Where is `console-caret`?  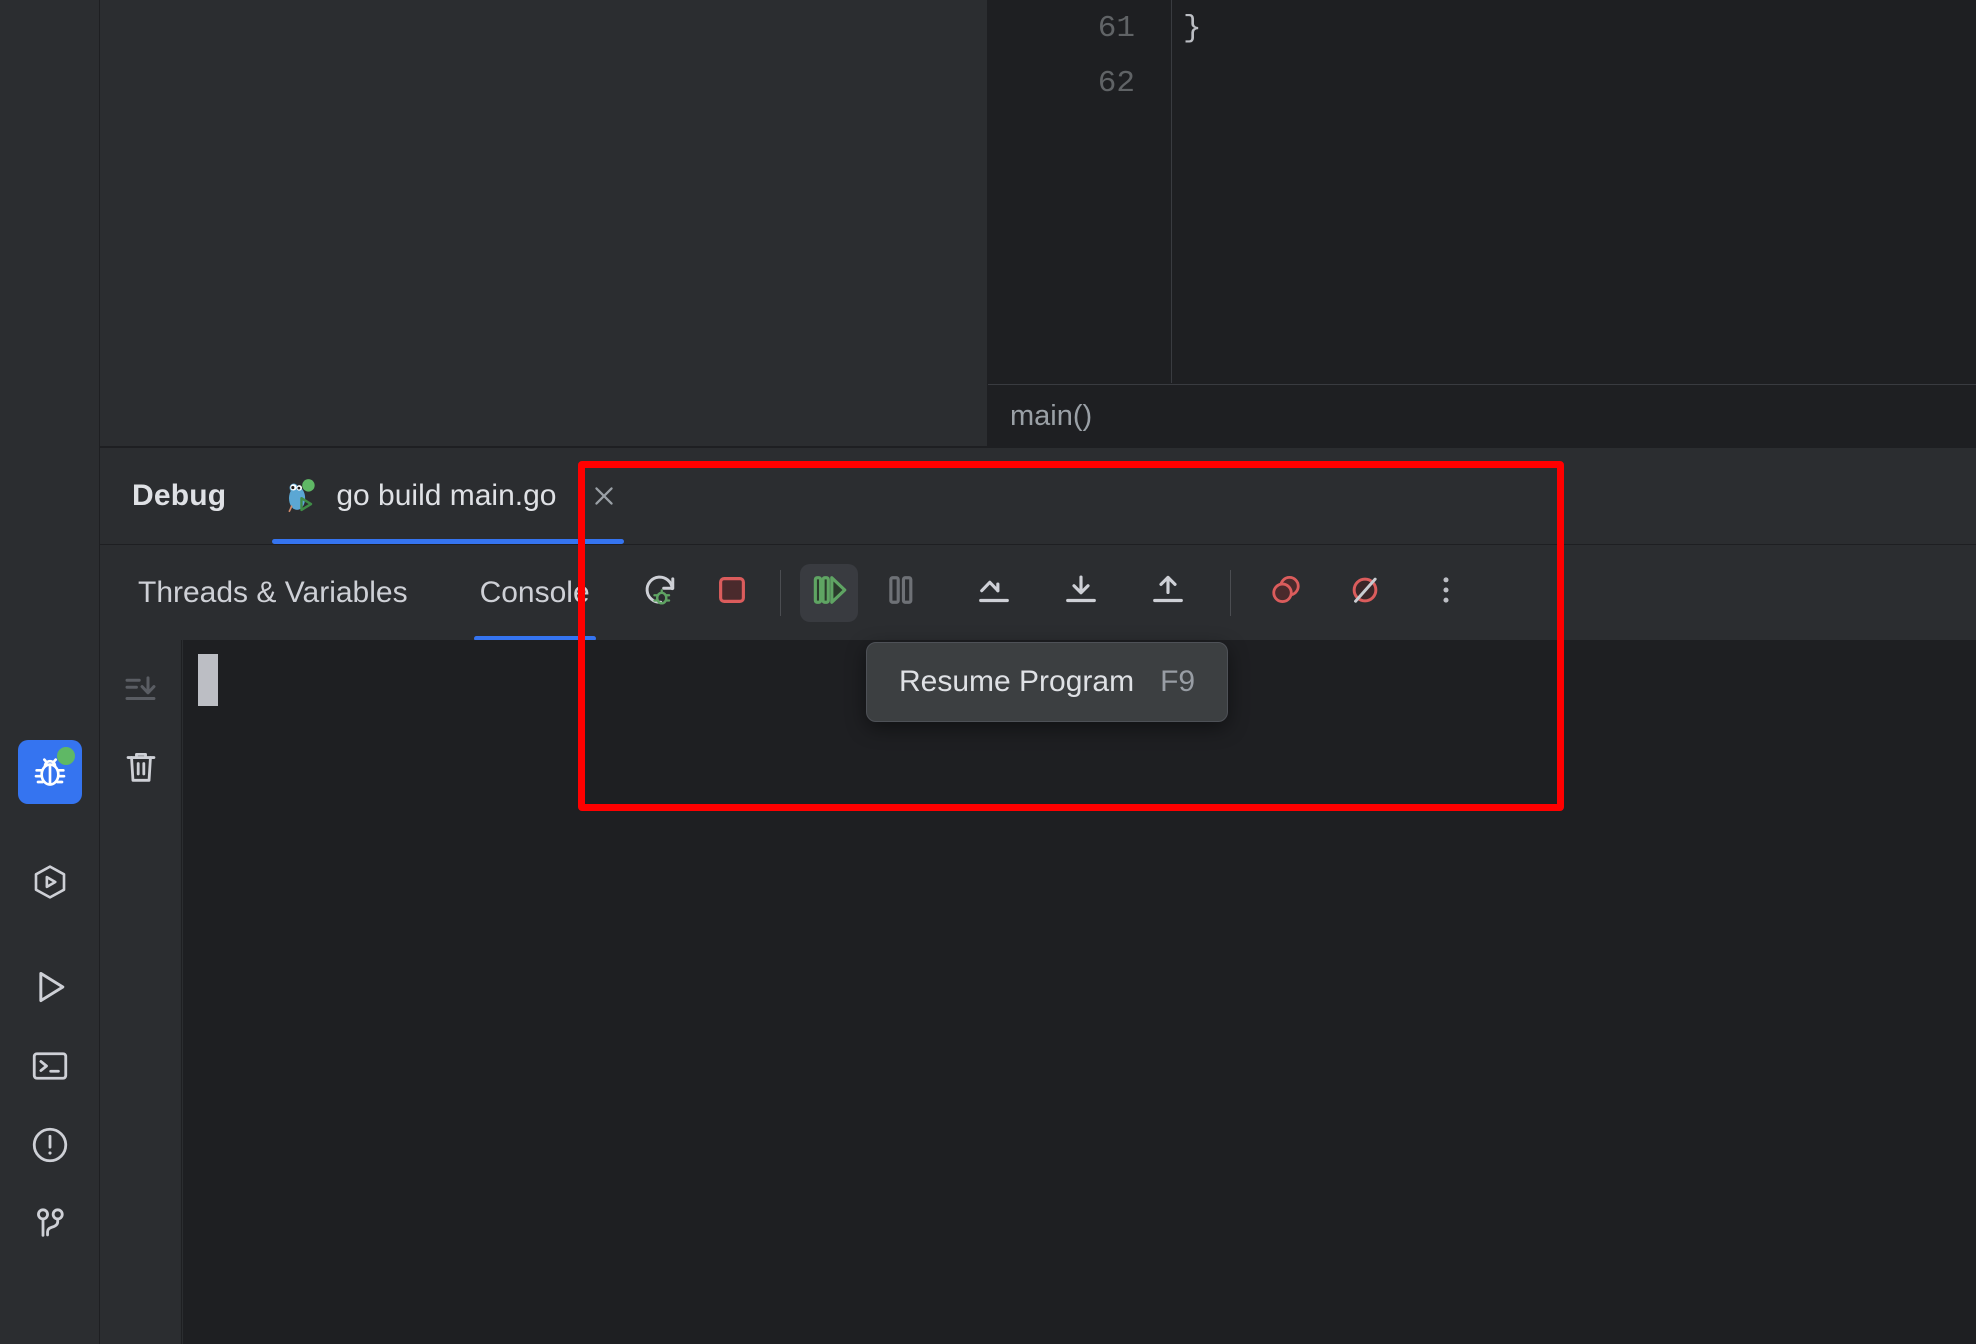 console-caret is located at coordinates (208, 680).